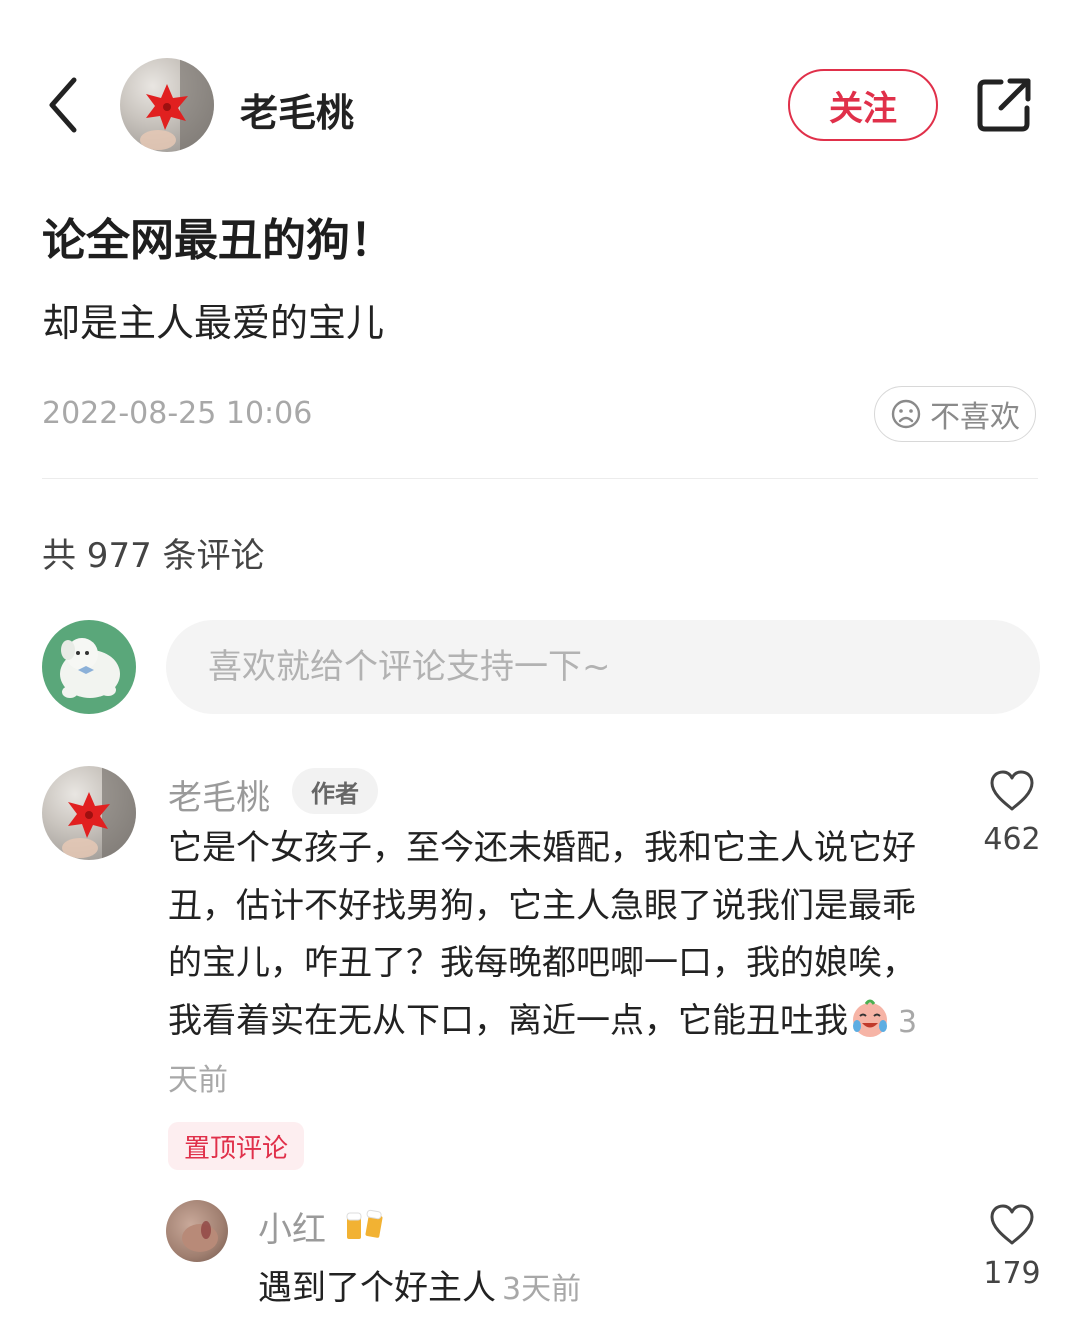 This screenshot has width=1079, height=1333. Describe the element at coordinates (292, 1230) in the screenshot. I see `reply-name-text: 小红` at that location.